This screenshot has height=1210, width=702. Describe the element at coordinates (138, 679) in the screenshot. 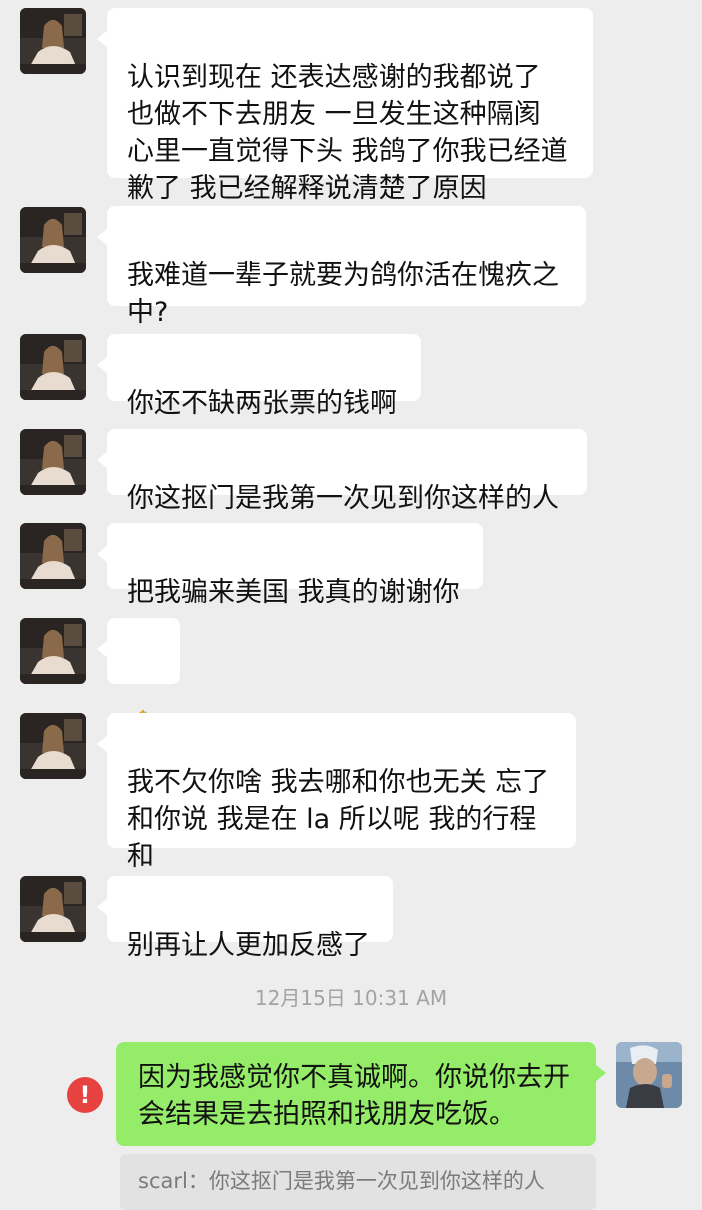

I see `message-bubble` at that location.